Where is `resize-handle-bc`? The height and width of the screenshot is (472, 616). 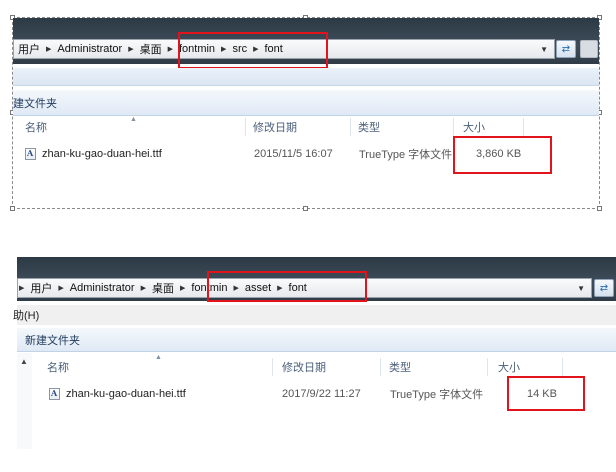 resize-handle-bc is located at coordinates (305, 208).